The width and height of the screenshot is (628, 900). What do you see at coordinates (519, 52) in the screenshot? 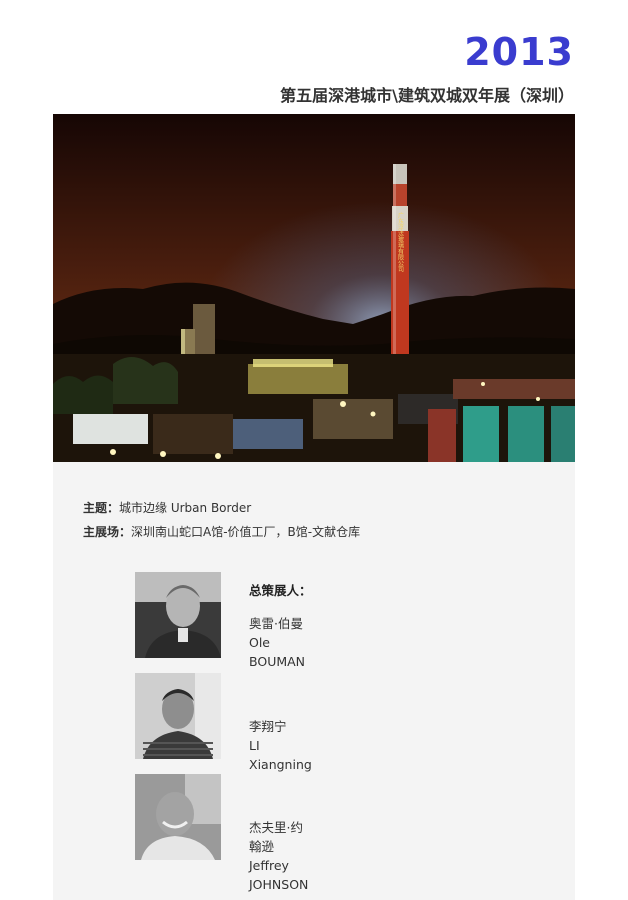
I see `year-heading: 2013` at bounding box center [519, 52].